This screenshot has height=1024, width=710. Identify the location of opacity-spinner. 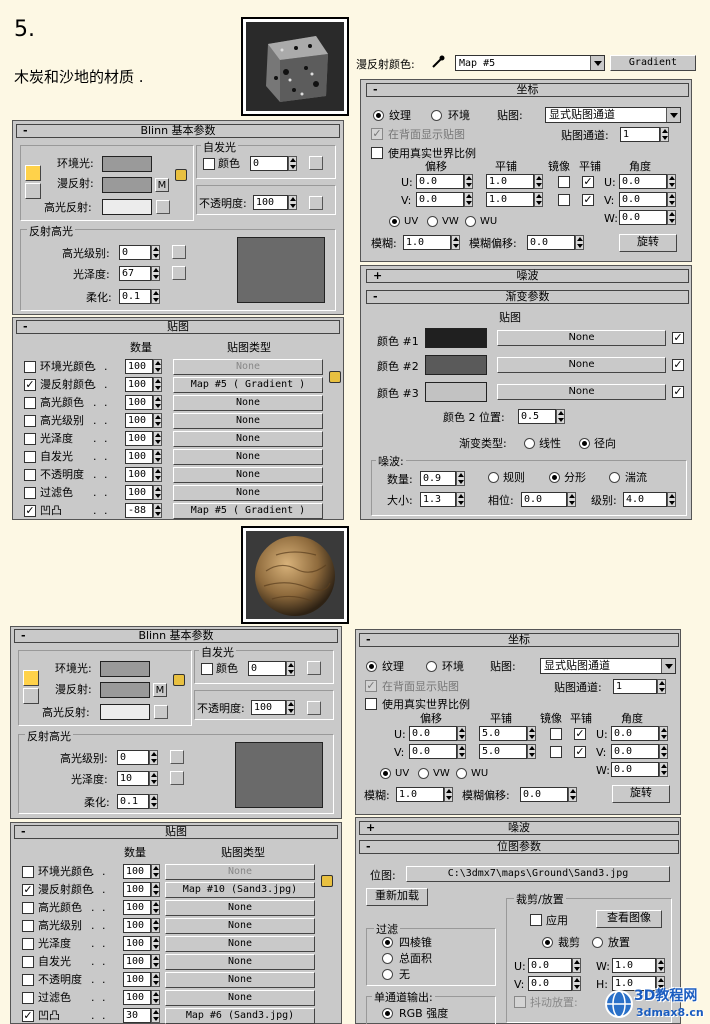
(292, 202).